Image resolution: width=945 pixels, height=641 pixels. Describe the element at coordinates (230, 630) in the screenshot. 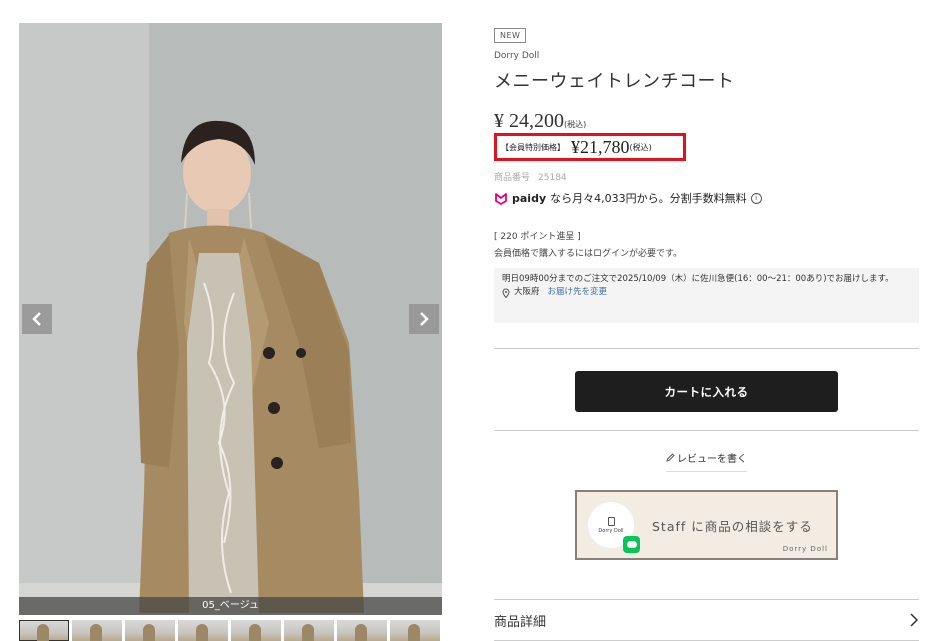

I see `thumbnail-strip` at that location.